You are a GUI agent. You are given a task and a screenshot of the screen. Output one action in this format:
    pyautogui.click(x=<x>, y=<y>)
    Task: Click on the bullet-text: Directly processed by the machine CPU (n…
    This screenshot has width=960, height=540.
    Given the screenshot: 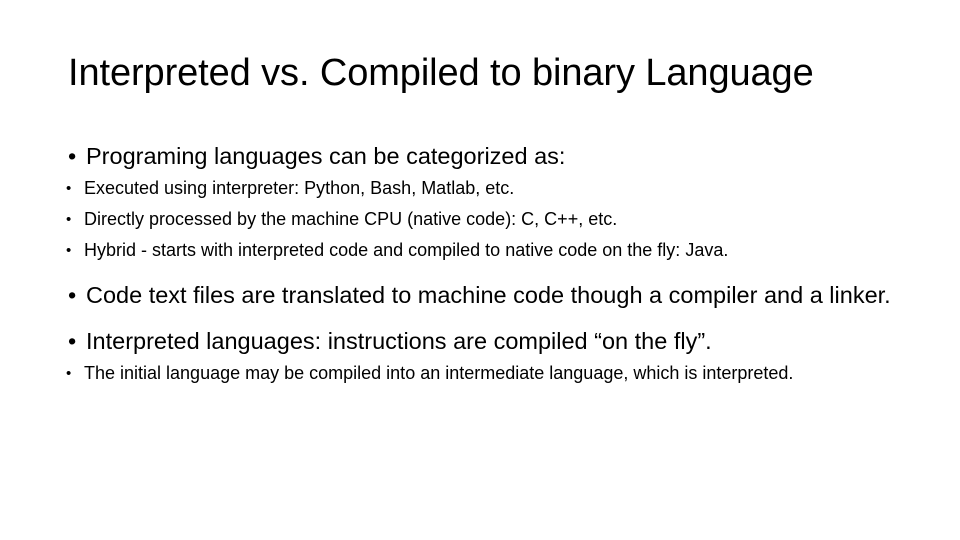 What is the action you would take?
    pyautogui.click(x=351, y=219)
    